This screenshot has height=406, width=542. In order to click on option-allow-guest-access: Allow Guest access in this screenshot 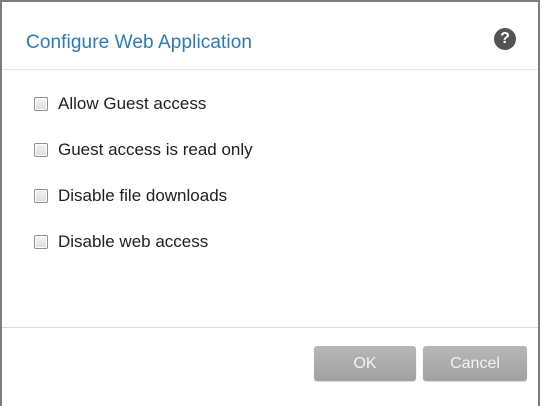, I will do `click(143, 104)`.